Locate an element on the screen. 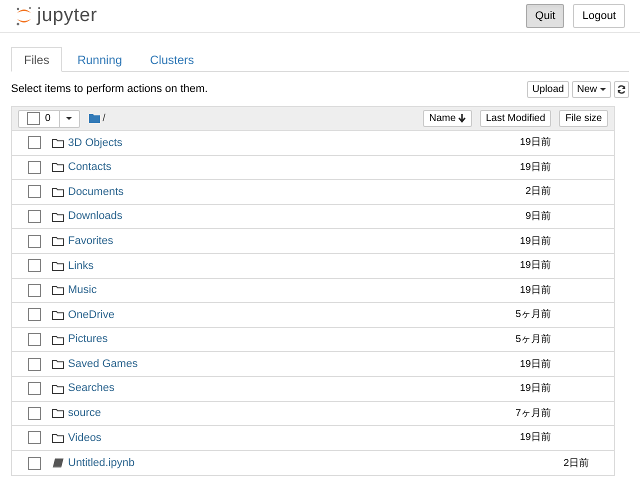 This screenshot has height=486, width=640. file-link: OneDrive is located at coordinates (91, 315).